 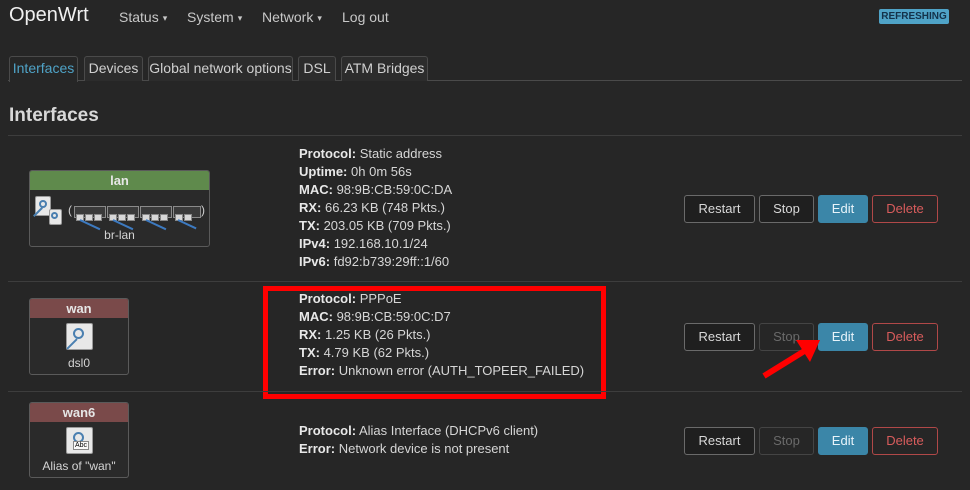 What do you see at coordinates (317, 68) in the screenshot?
I see `tab-dsl: DSL` at bounding box center [317, 68].